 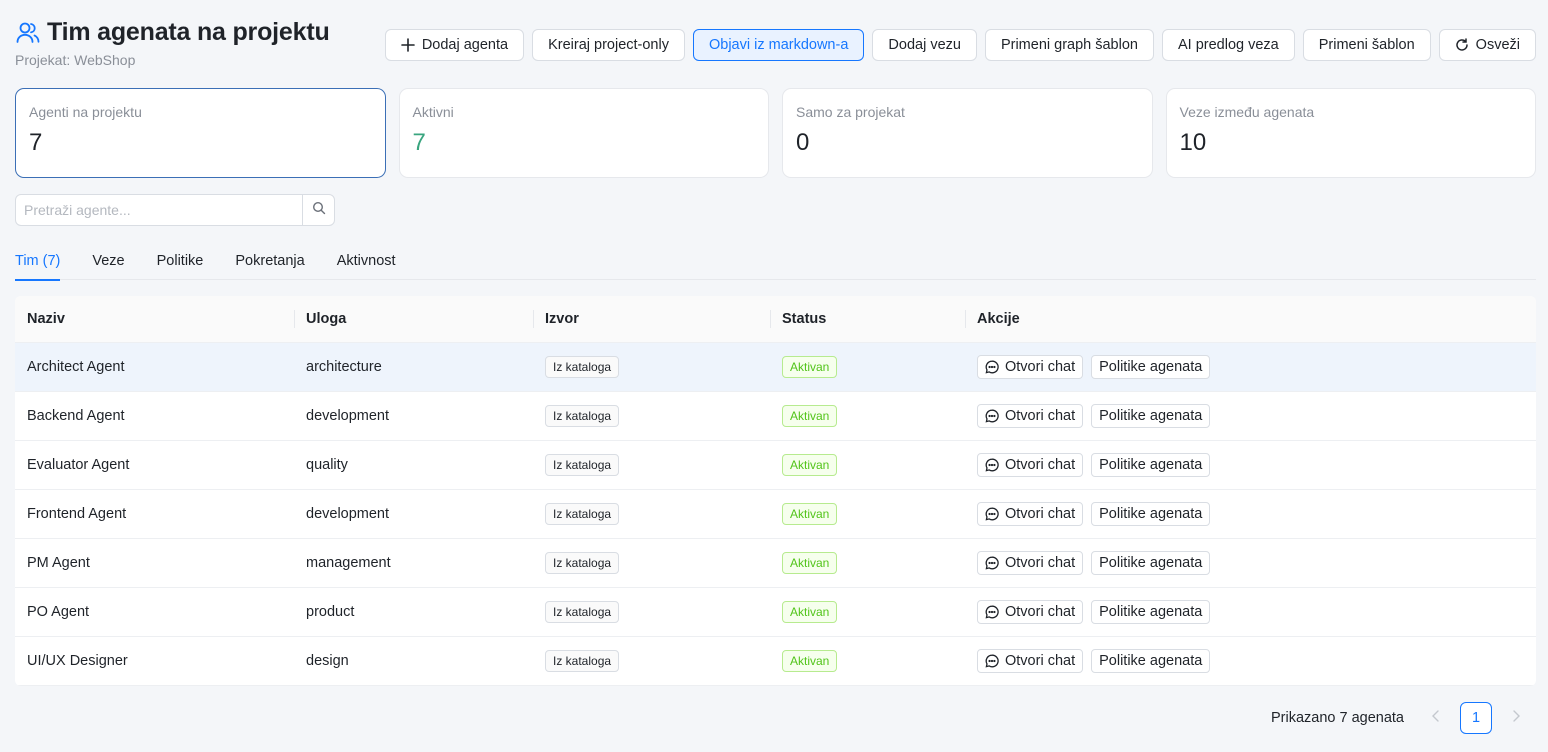 I want to click on search-box, so click(x=175, y=210).